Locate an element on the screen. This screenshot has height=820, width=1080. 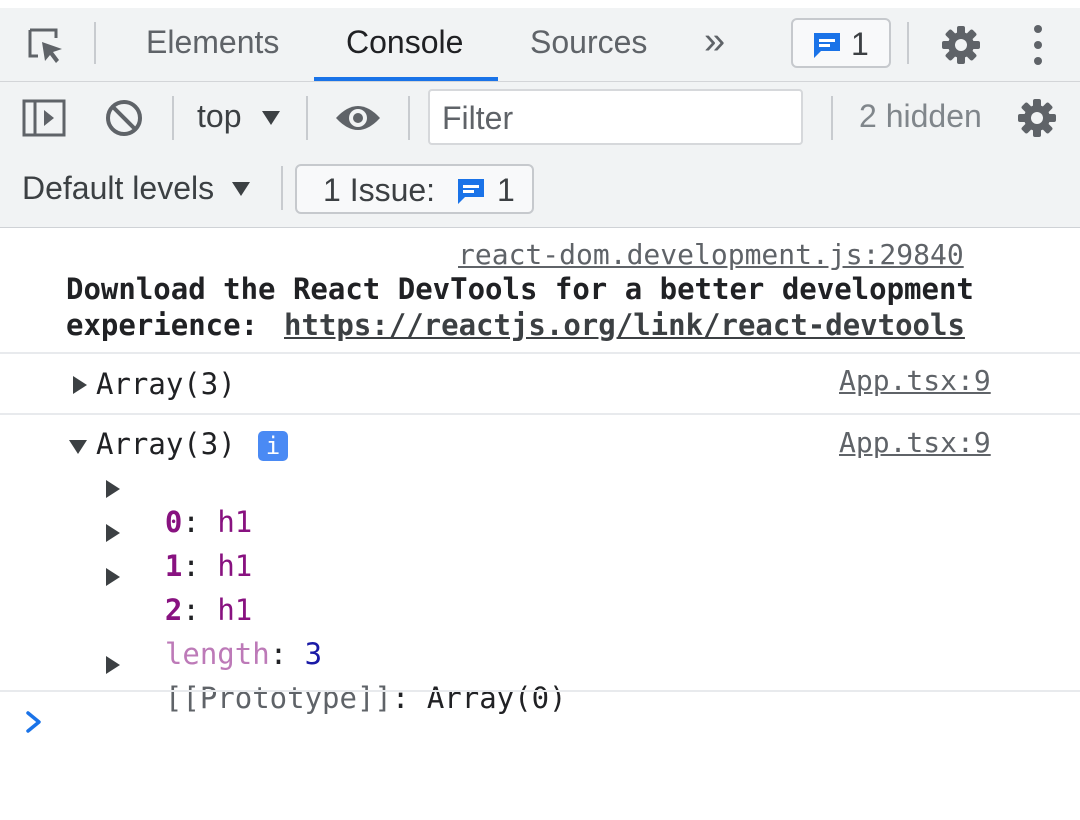
clear-console-icon is located at coordinates (124, 118).